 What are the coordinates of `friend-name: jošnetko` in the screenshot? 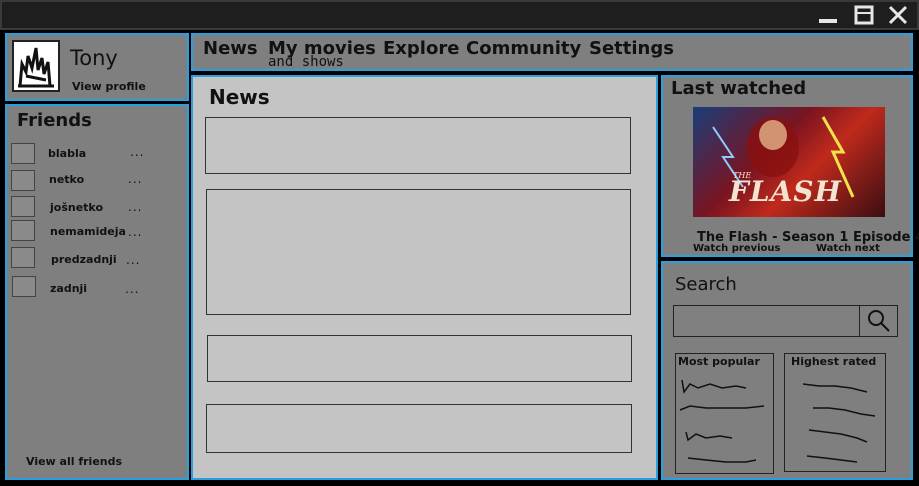 It's located at (76, 207).